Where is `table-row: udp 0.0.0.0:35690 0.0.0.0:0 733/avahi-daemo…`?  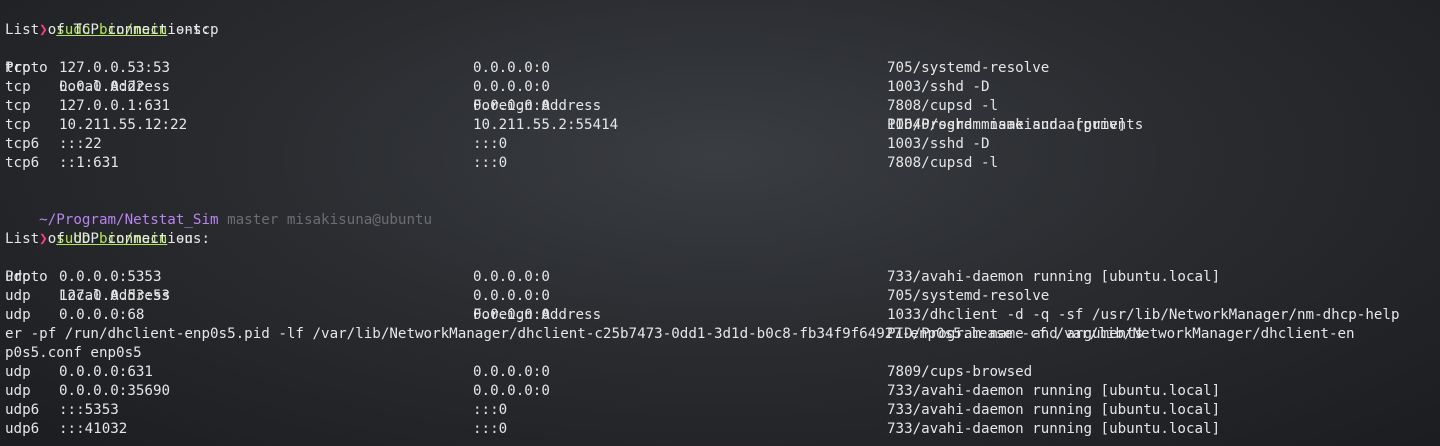
table-row: udp 0.0.0.0:35690 0.0.0.0:0 733/avahi-daemo… is located at coordinates (722, 391).